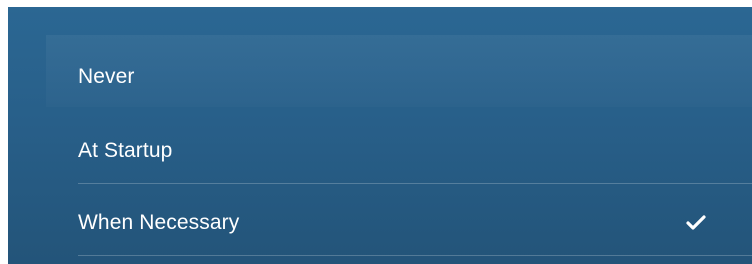 The height and width of the screenshot is (264, 752). I want to click on option-label: Never, so click(106, 76).